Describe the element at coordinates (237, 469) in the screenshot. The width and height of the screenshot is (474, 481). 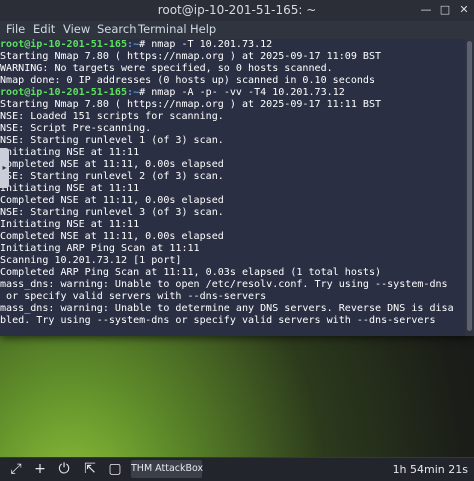
I see `taskbar: ⤢ + ⏻ ⇱ ▢ THM AttackBox 1h 54min 21s` at that location.